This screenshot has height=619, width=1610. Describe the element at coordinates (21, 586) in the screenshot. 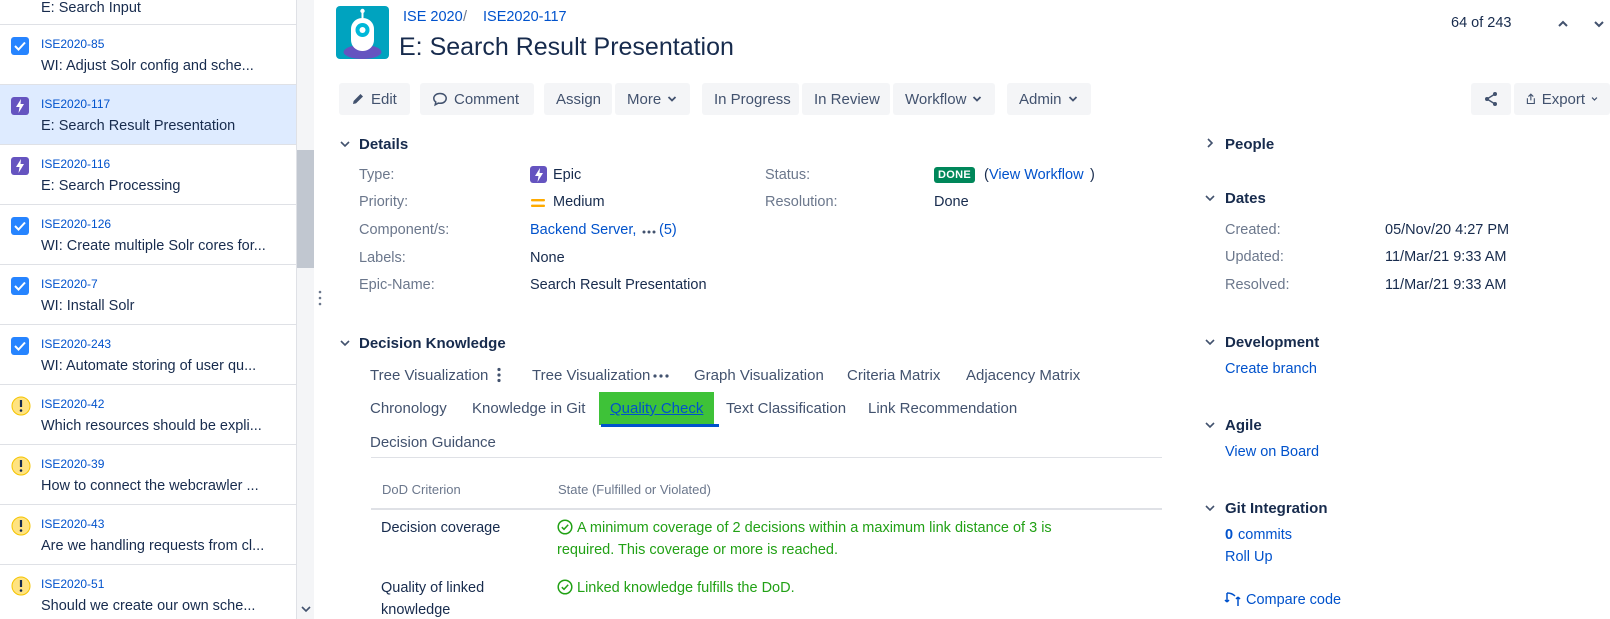

I see `issue-warning-icon` at that location.